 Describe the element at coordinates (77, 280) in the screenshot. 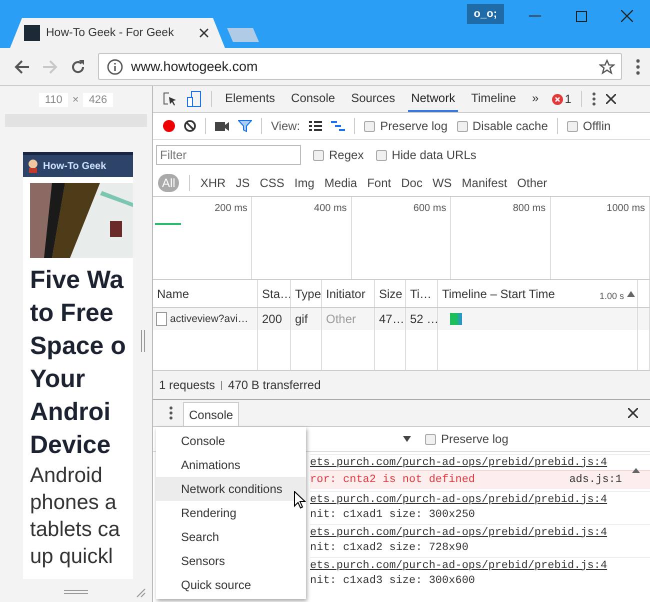

I see `headline-line: Five Wa` at that location.